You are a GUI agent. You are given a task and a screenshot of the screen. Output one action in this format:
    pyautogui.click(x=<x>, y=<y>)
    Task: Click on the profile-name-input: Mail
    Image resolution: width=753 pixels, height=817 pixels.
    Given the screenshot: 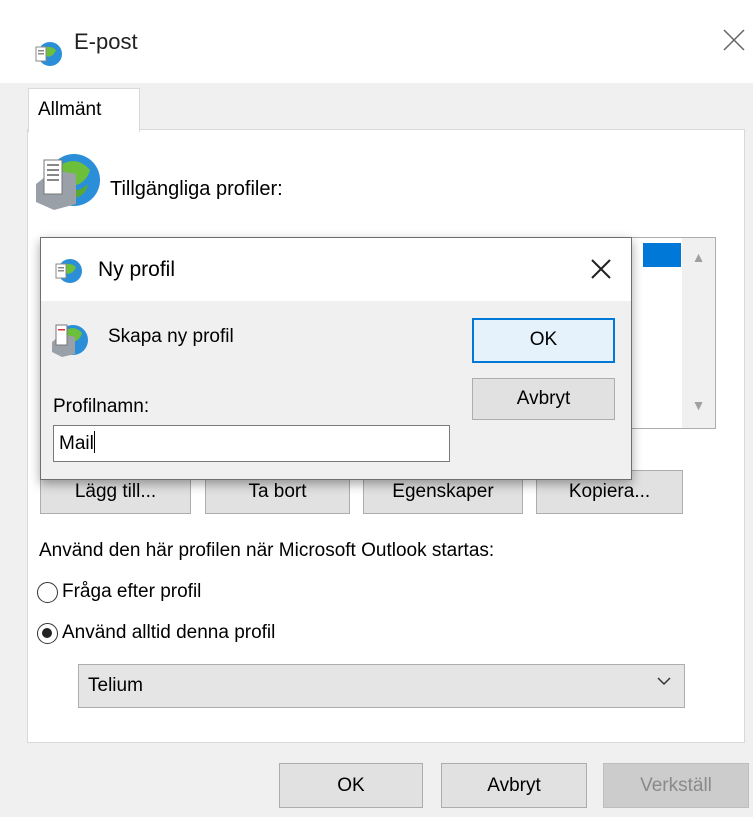 What is the action you would take?
    pyautogui.click(x=251, y=443)
    